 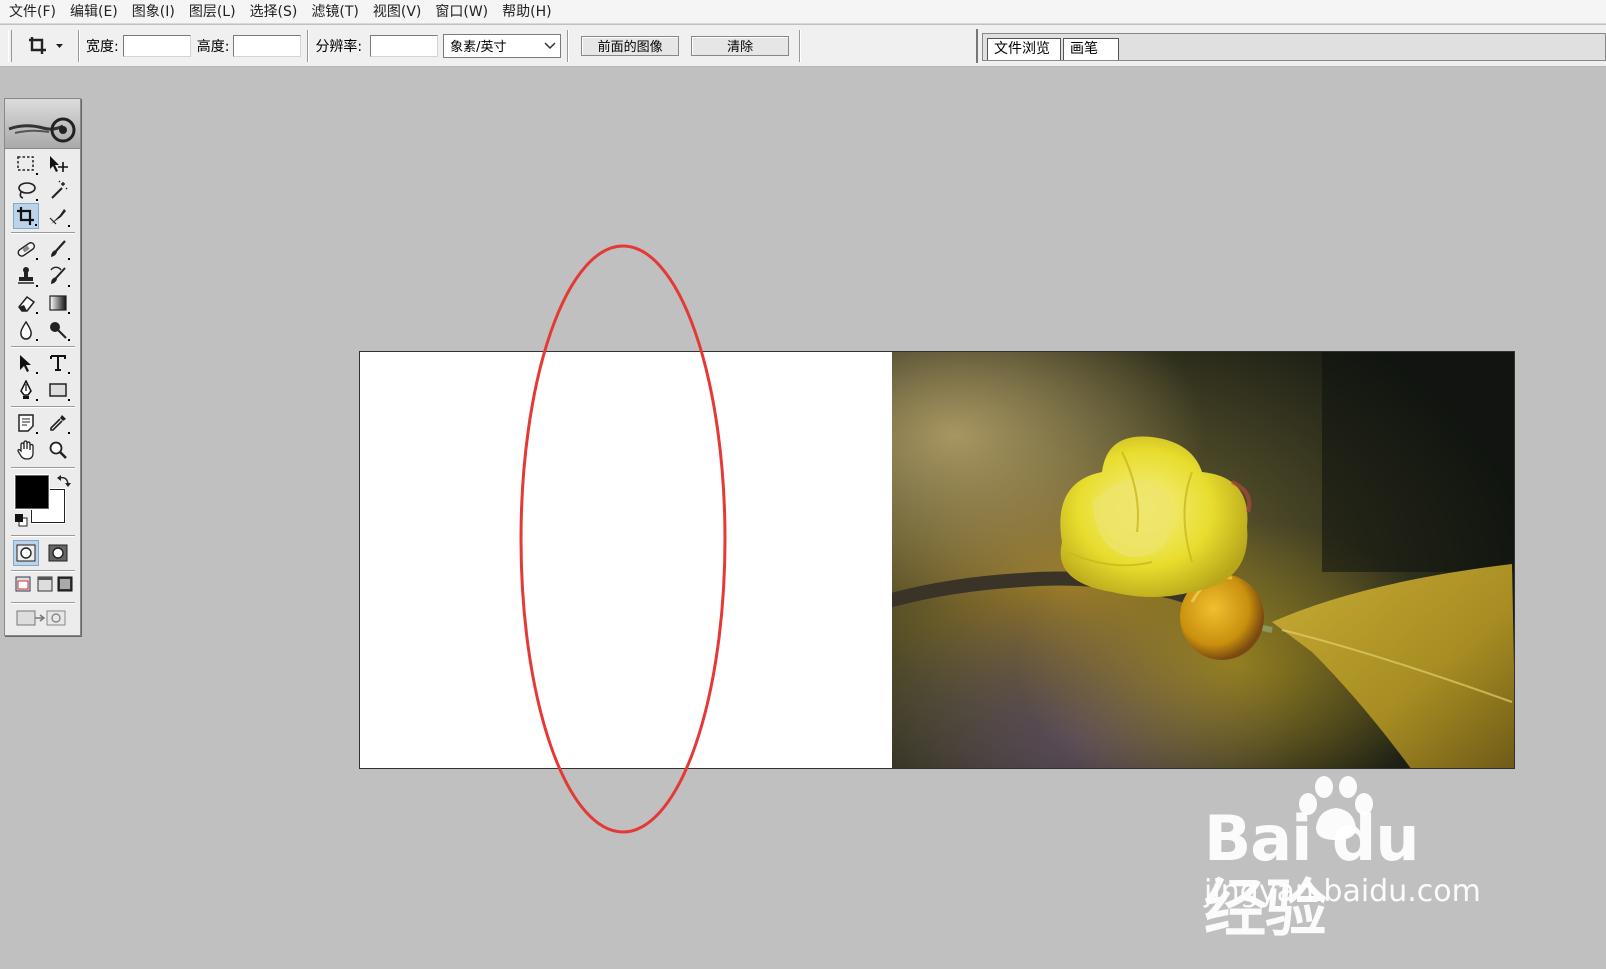 I want to click on canvas-white-area, so click(x=626, y=560).